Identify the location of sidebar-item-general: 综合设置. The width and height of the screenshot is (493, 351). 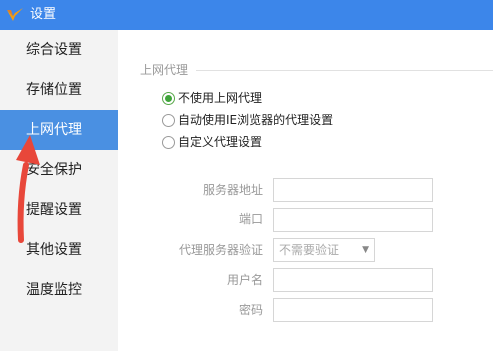
(59, 50).